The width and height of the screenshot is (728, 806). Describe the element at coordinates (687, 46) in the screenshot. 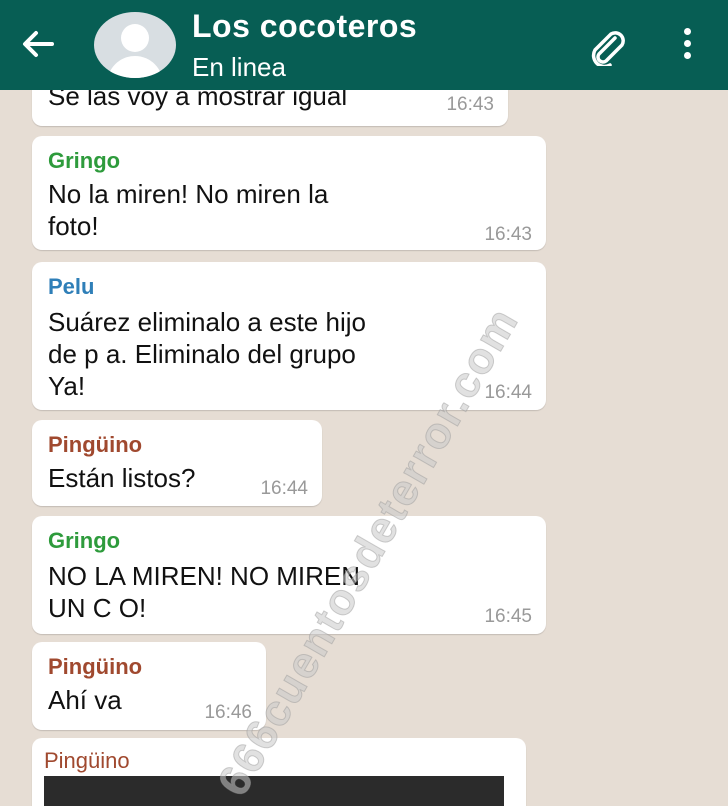

I see `more-options-icon` at that location.